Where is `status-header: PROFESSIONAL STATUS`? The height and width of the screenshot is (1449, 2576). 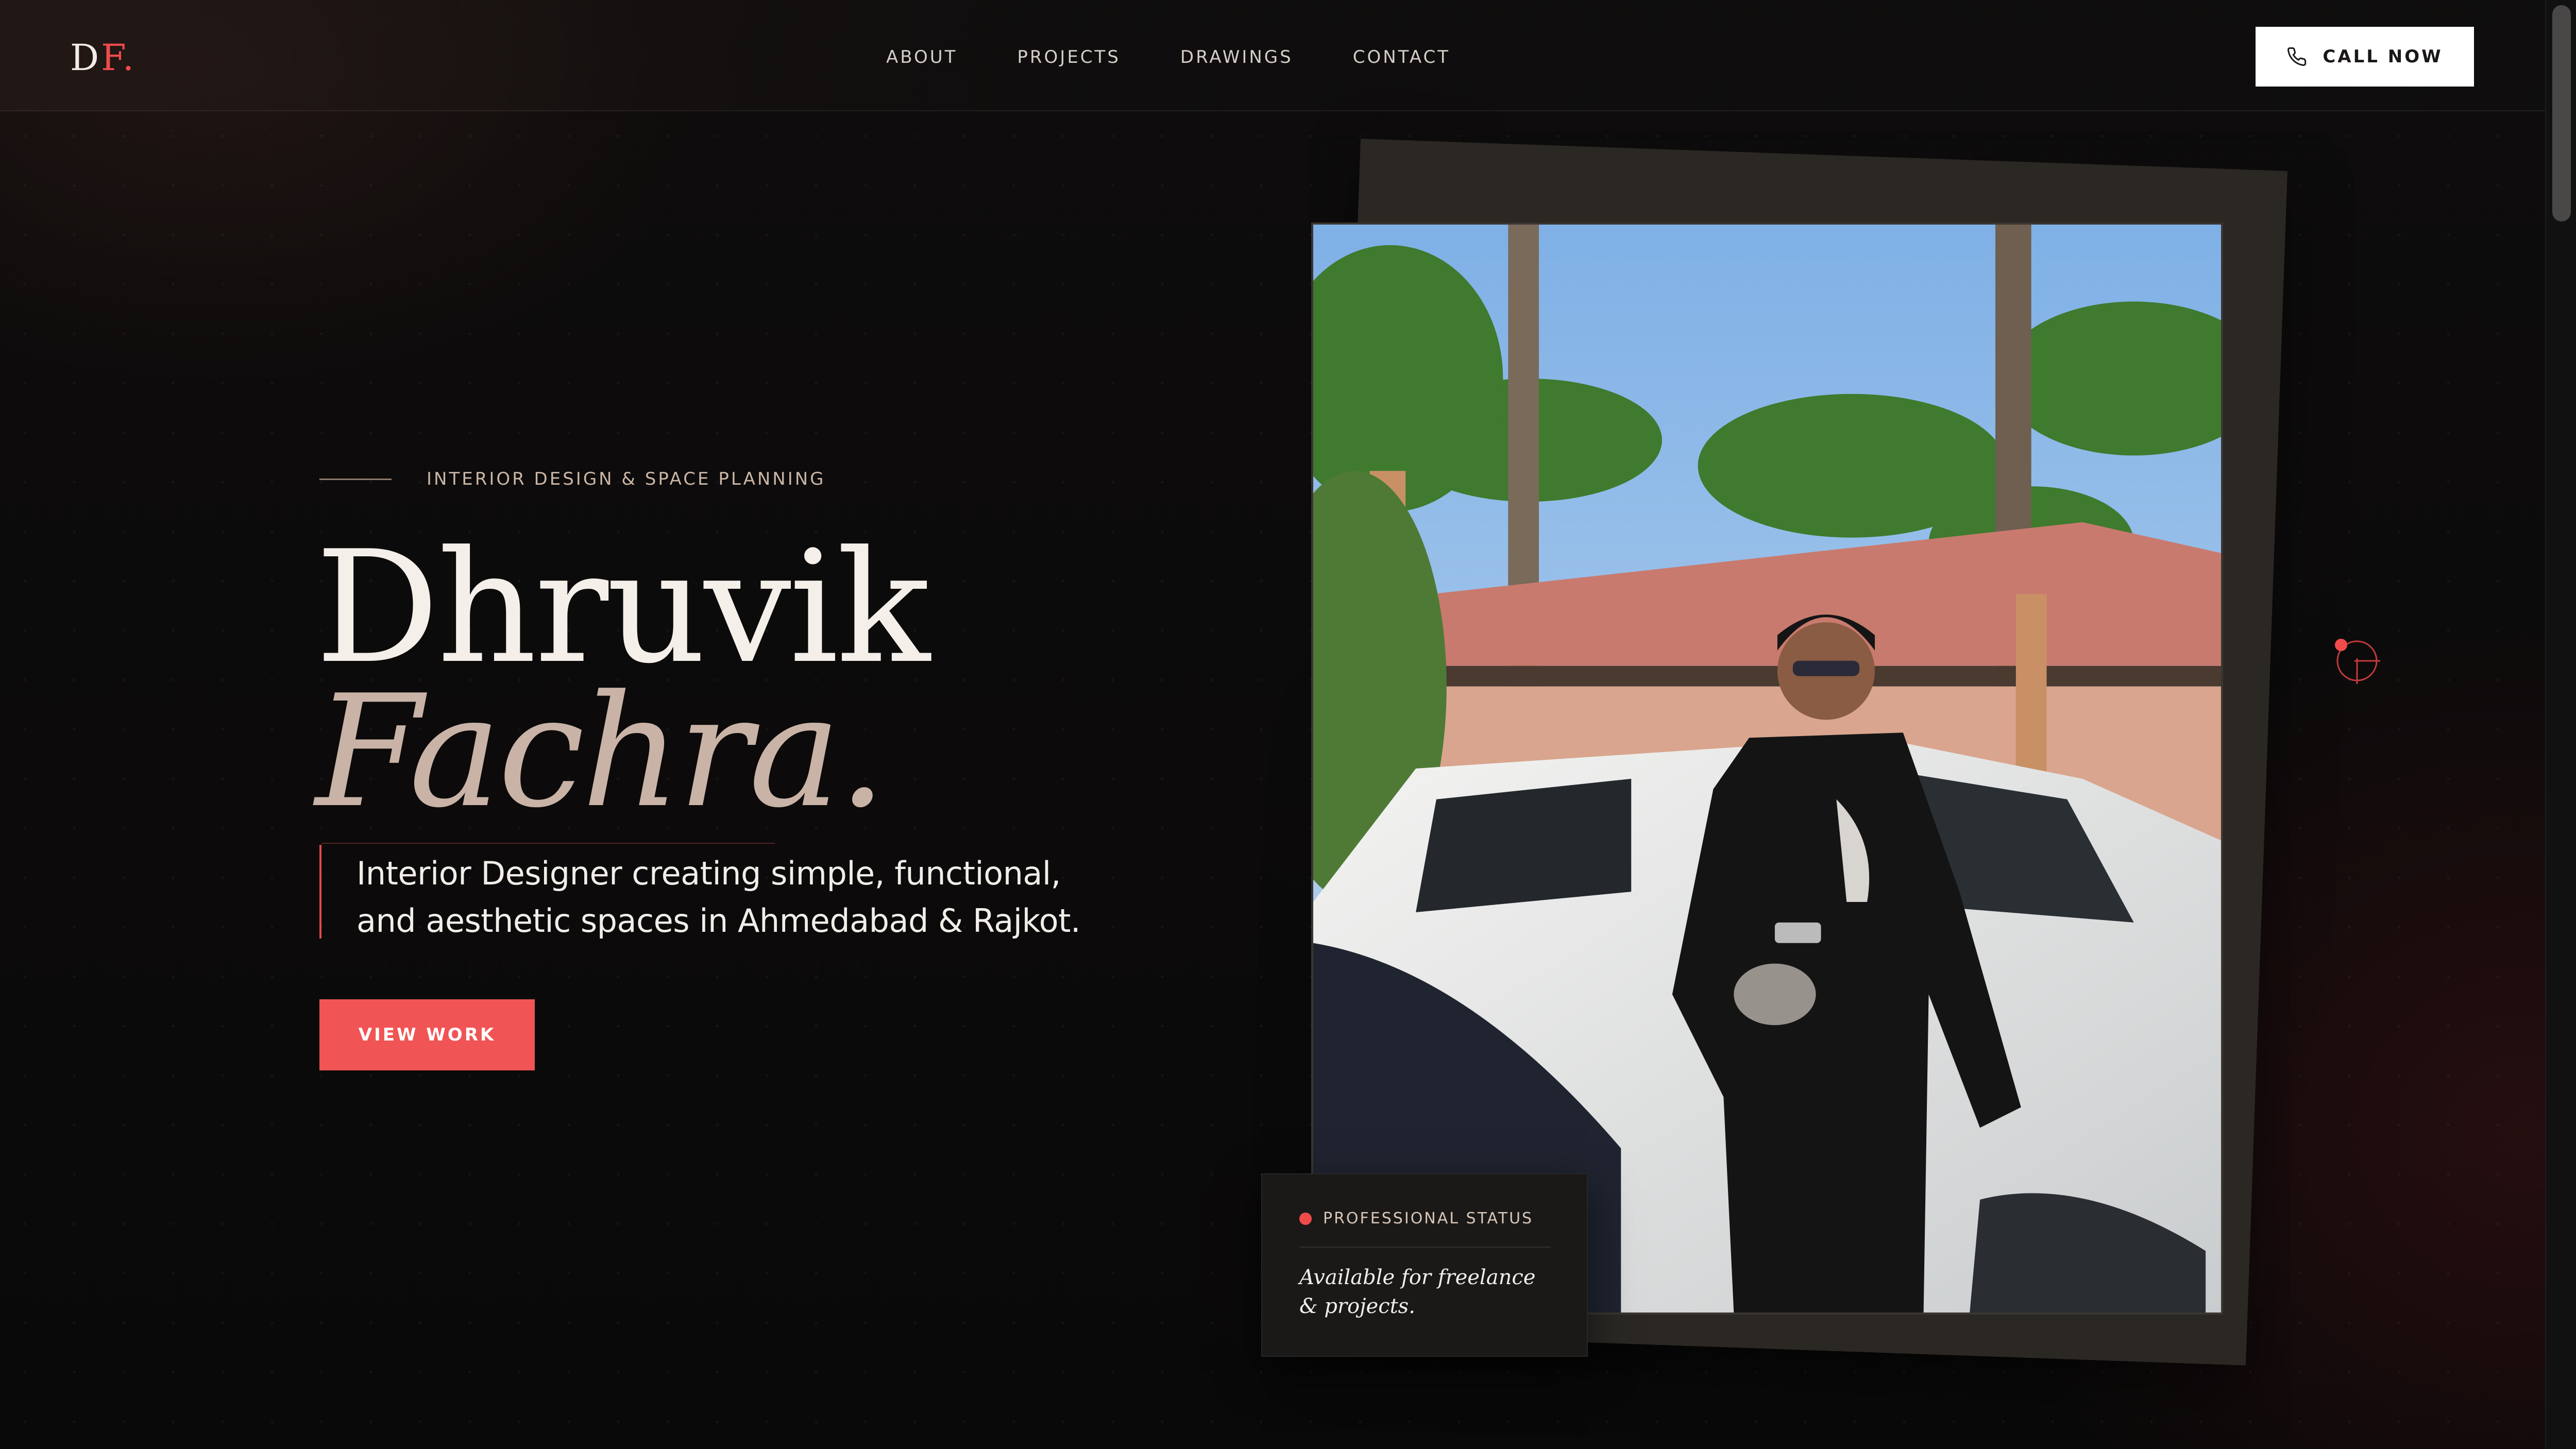
status-header: PROFESSIONAL STATUS is located at coordinates (1416, 1218).